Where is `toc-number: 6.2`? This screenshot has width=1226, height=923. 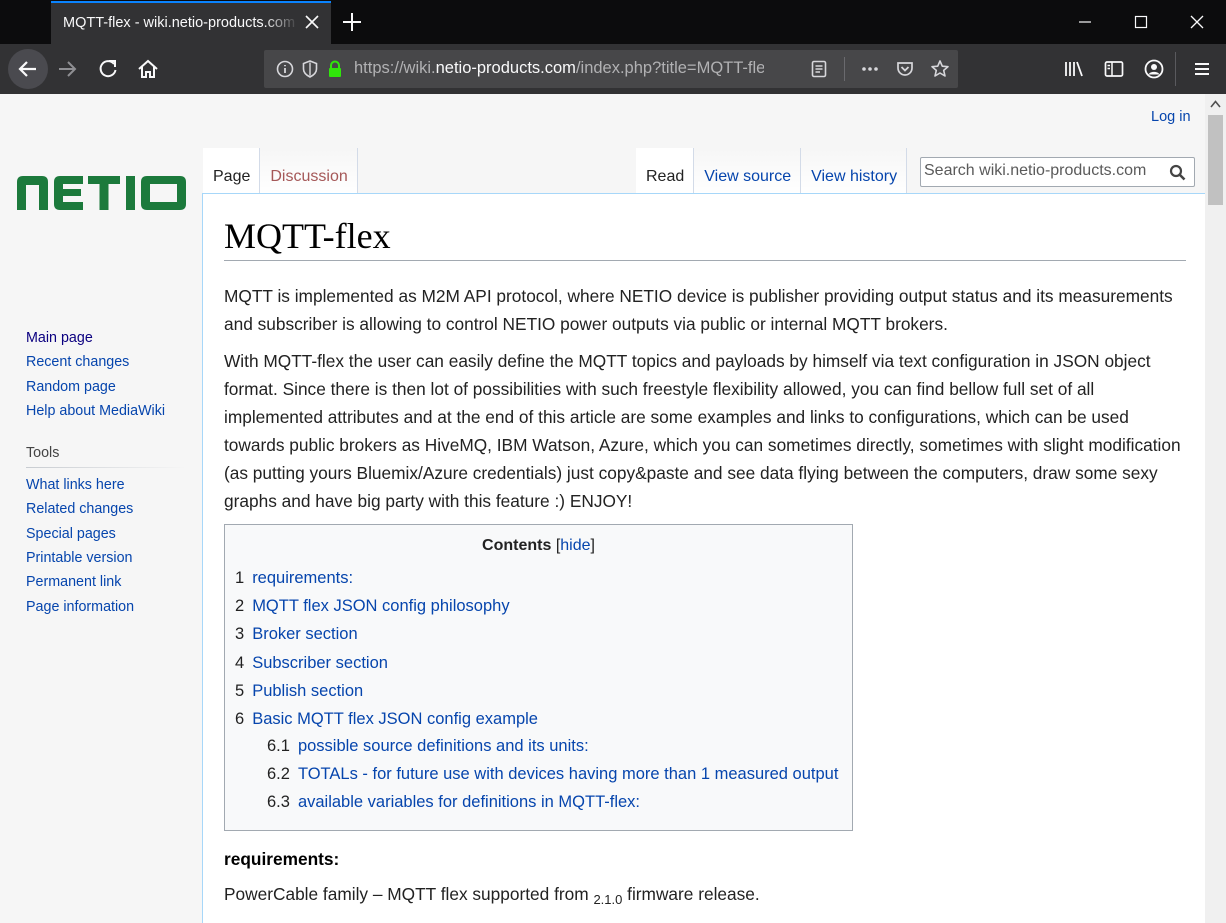 toc-number: 6.2 is located at coordinates (278, 774).